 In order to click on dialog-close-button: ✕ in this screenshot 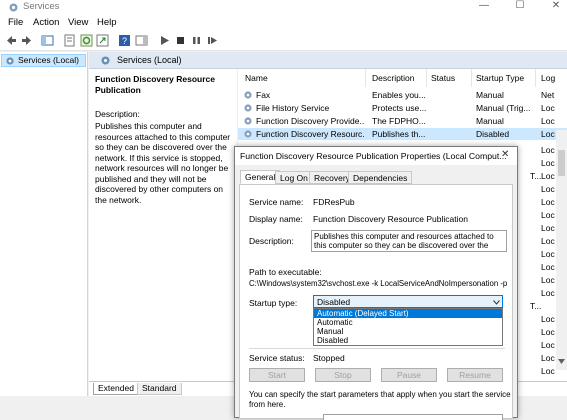, I will do `click(505, 154)`.